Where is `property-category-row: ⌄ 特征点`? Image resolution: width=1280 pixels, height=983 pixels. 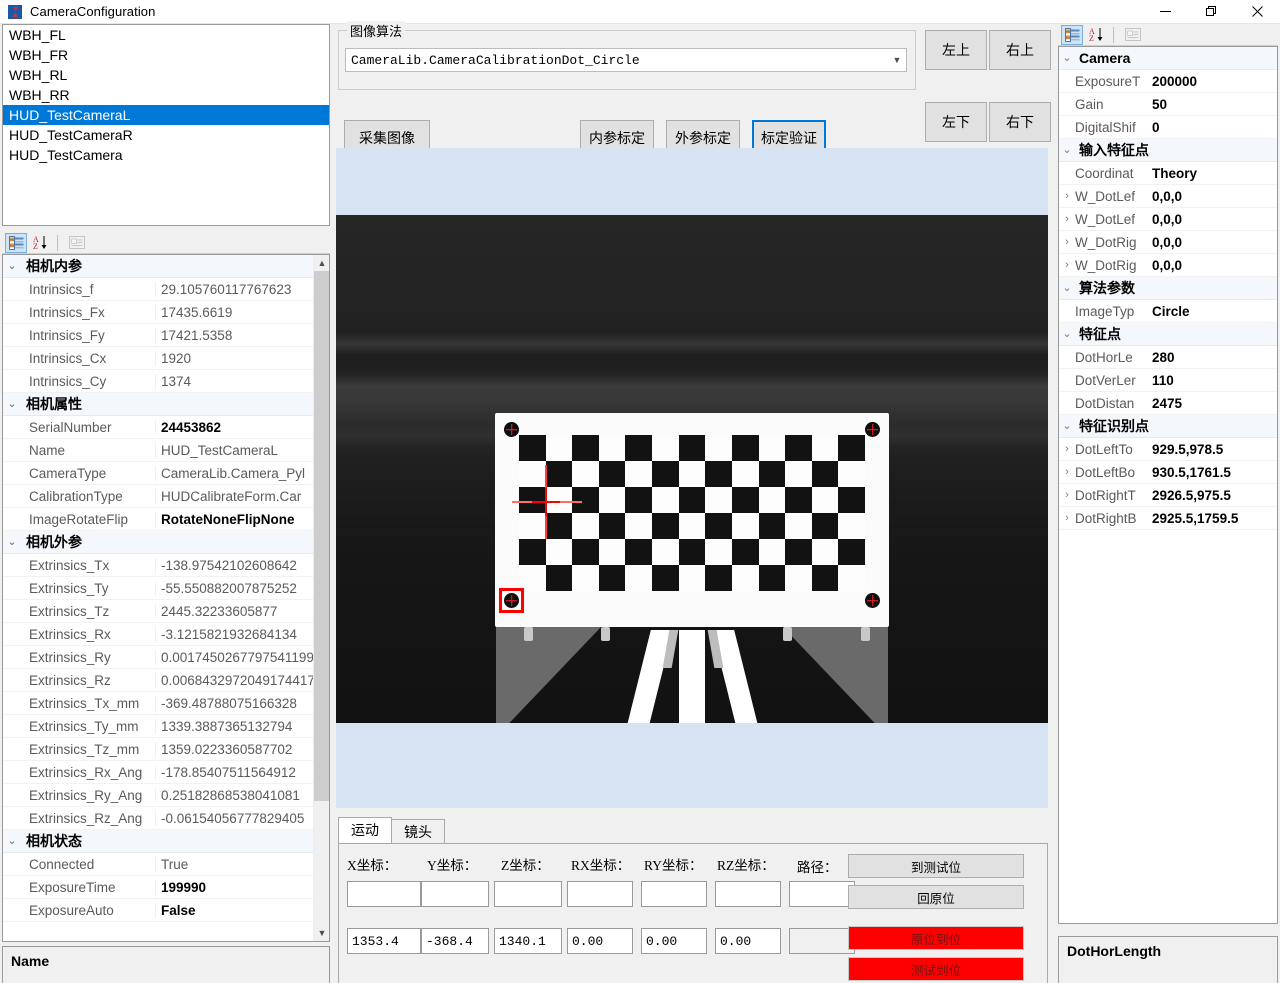 property-category-row: ⌄ 特征点 is located at coordinates (1168, 334).